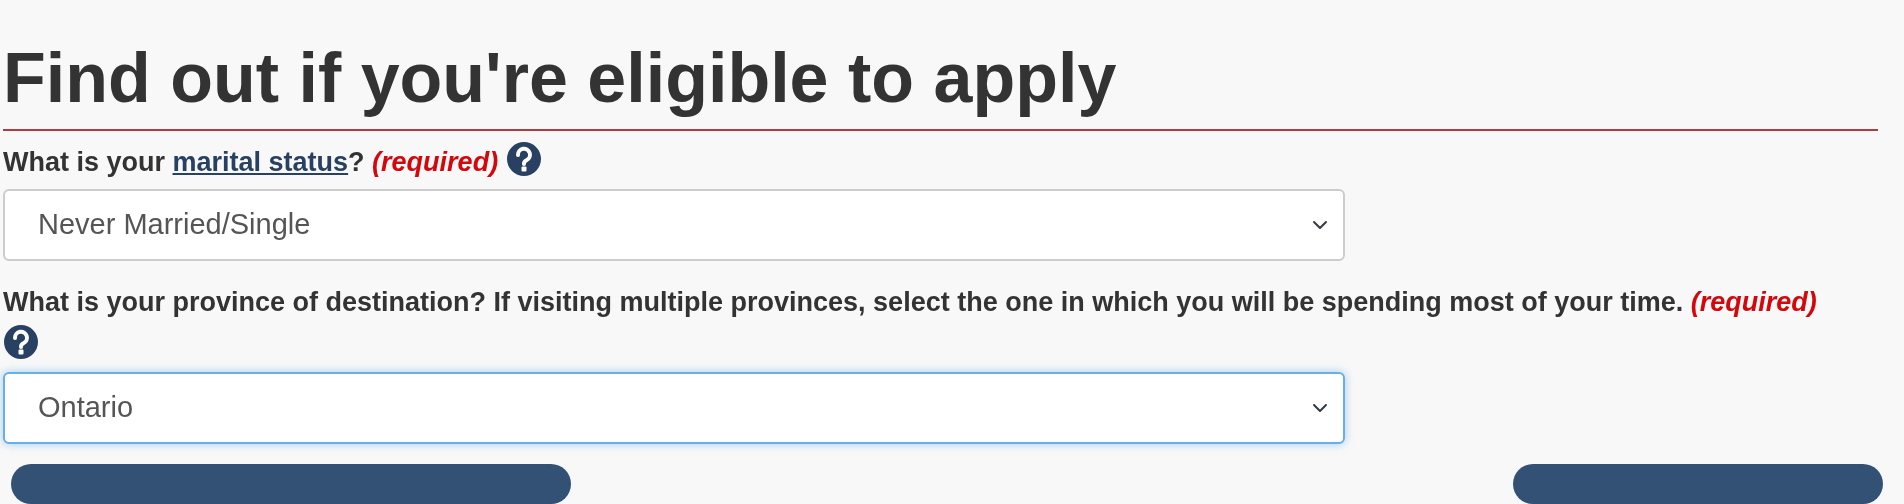 The height and width of the screenshot is (504, 1904). I want to click on page-heading: Find out if you're eligible to apply, so click(560, 78).